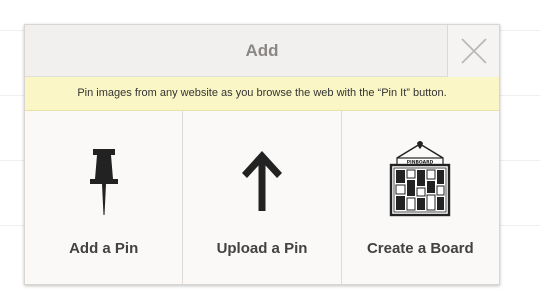  I want to click on upload-pin-label: Upload a Pin, so click(262, 248).